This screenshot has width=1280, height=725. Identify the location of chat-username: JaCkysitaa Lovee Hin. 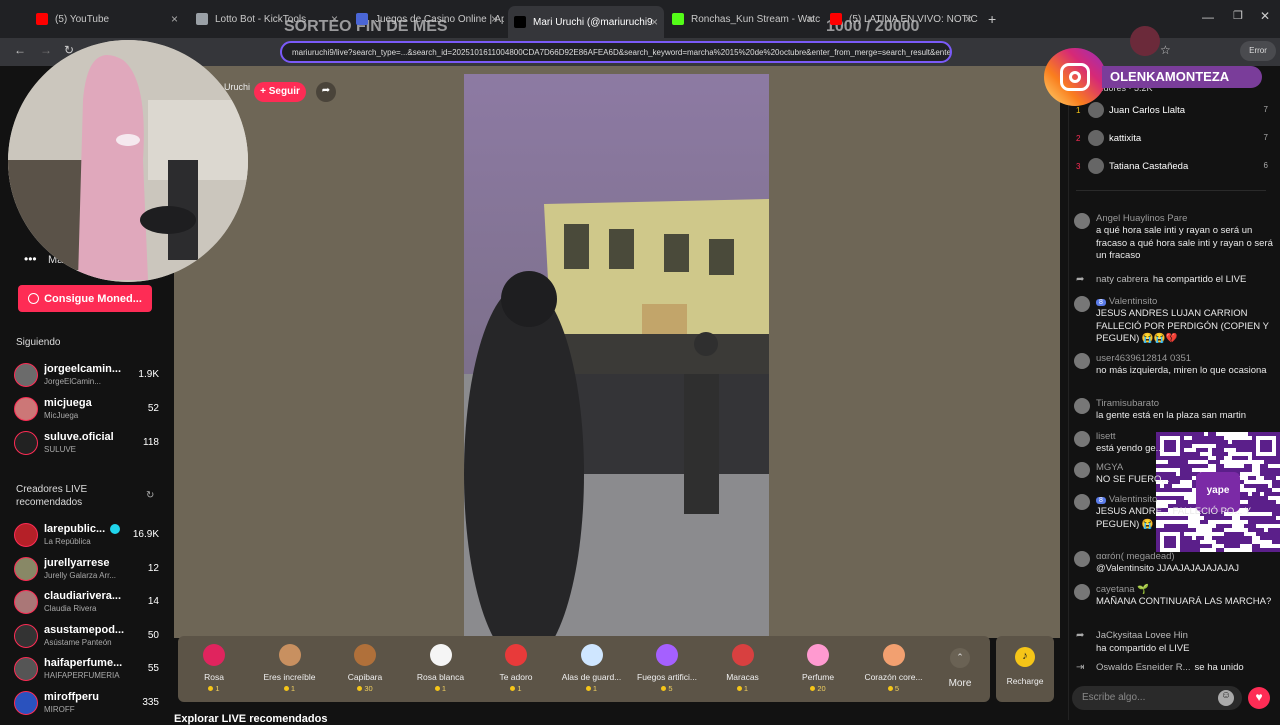
(1142, 635).